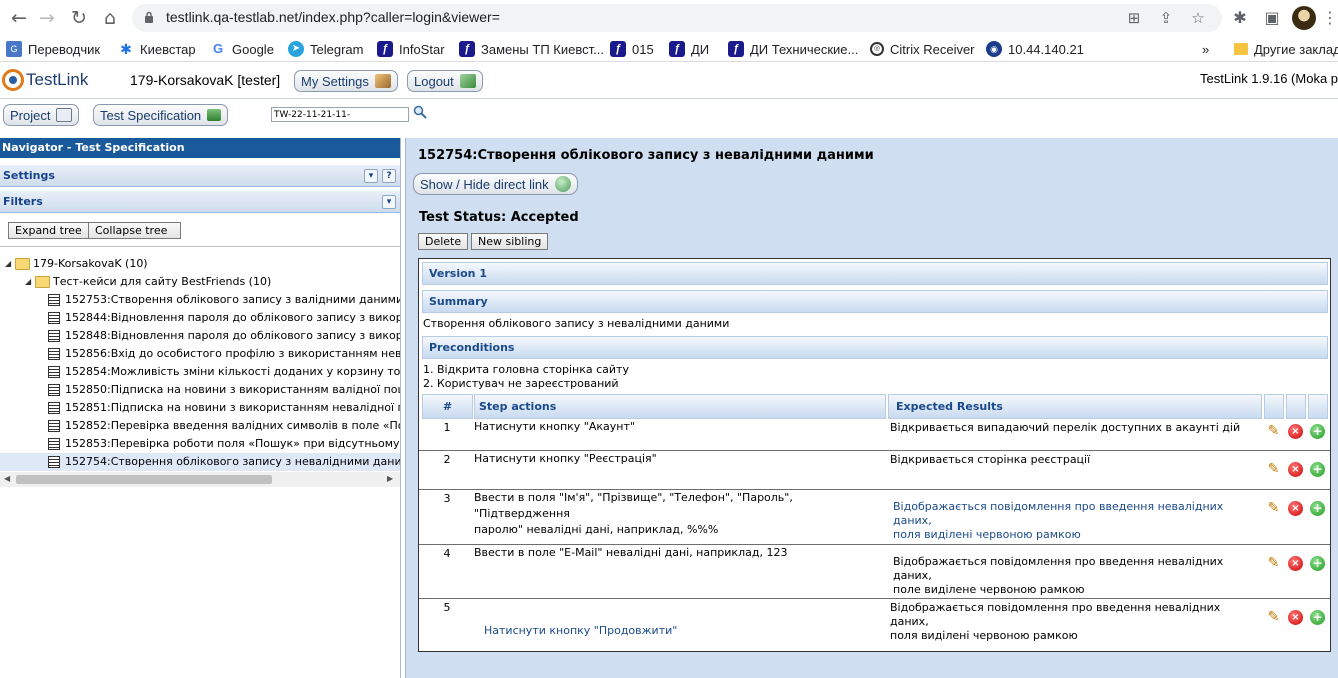 The height and width of the screenshot is (678, 1338). Describe the element at coordinates (420, 112) in the screenshot. I see `search-icon` at that location.